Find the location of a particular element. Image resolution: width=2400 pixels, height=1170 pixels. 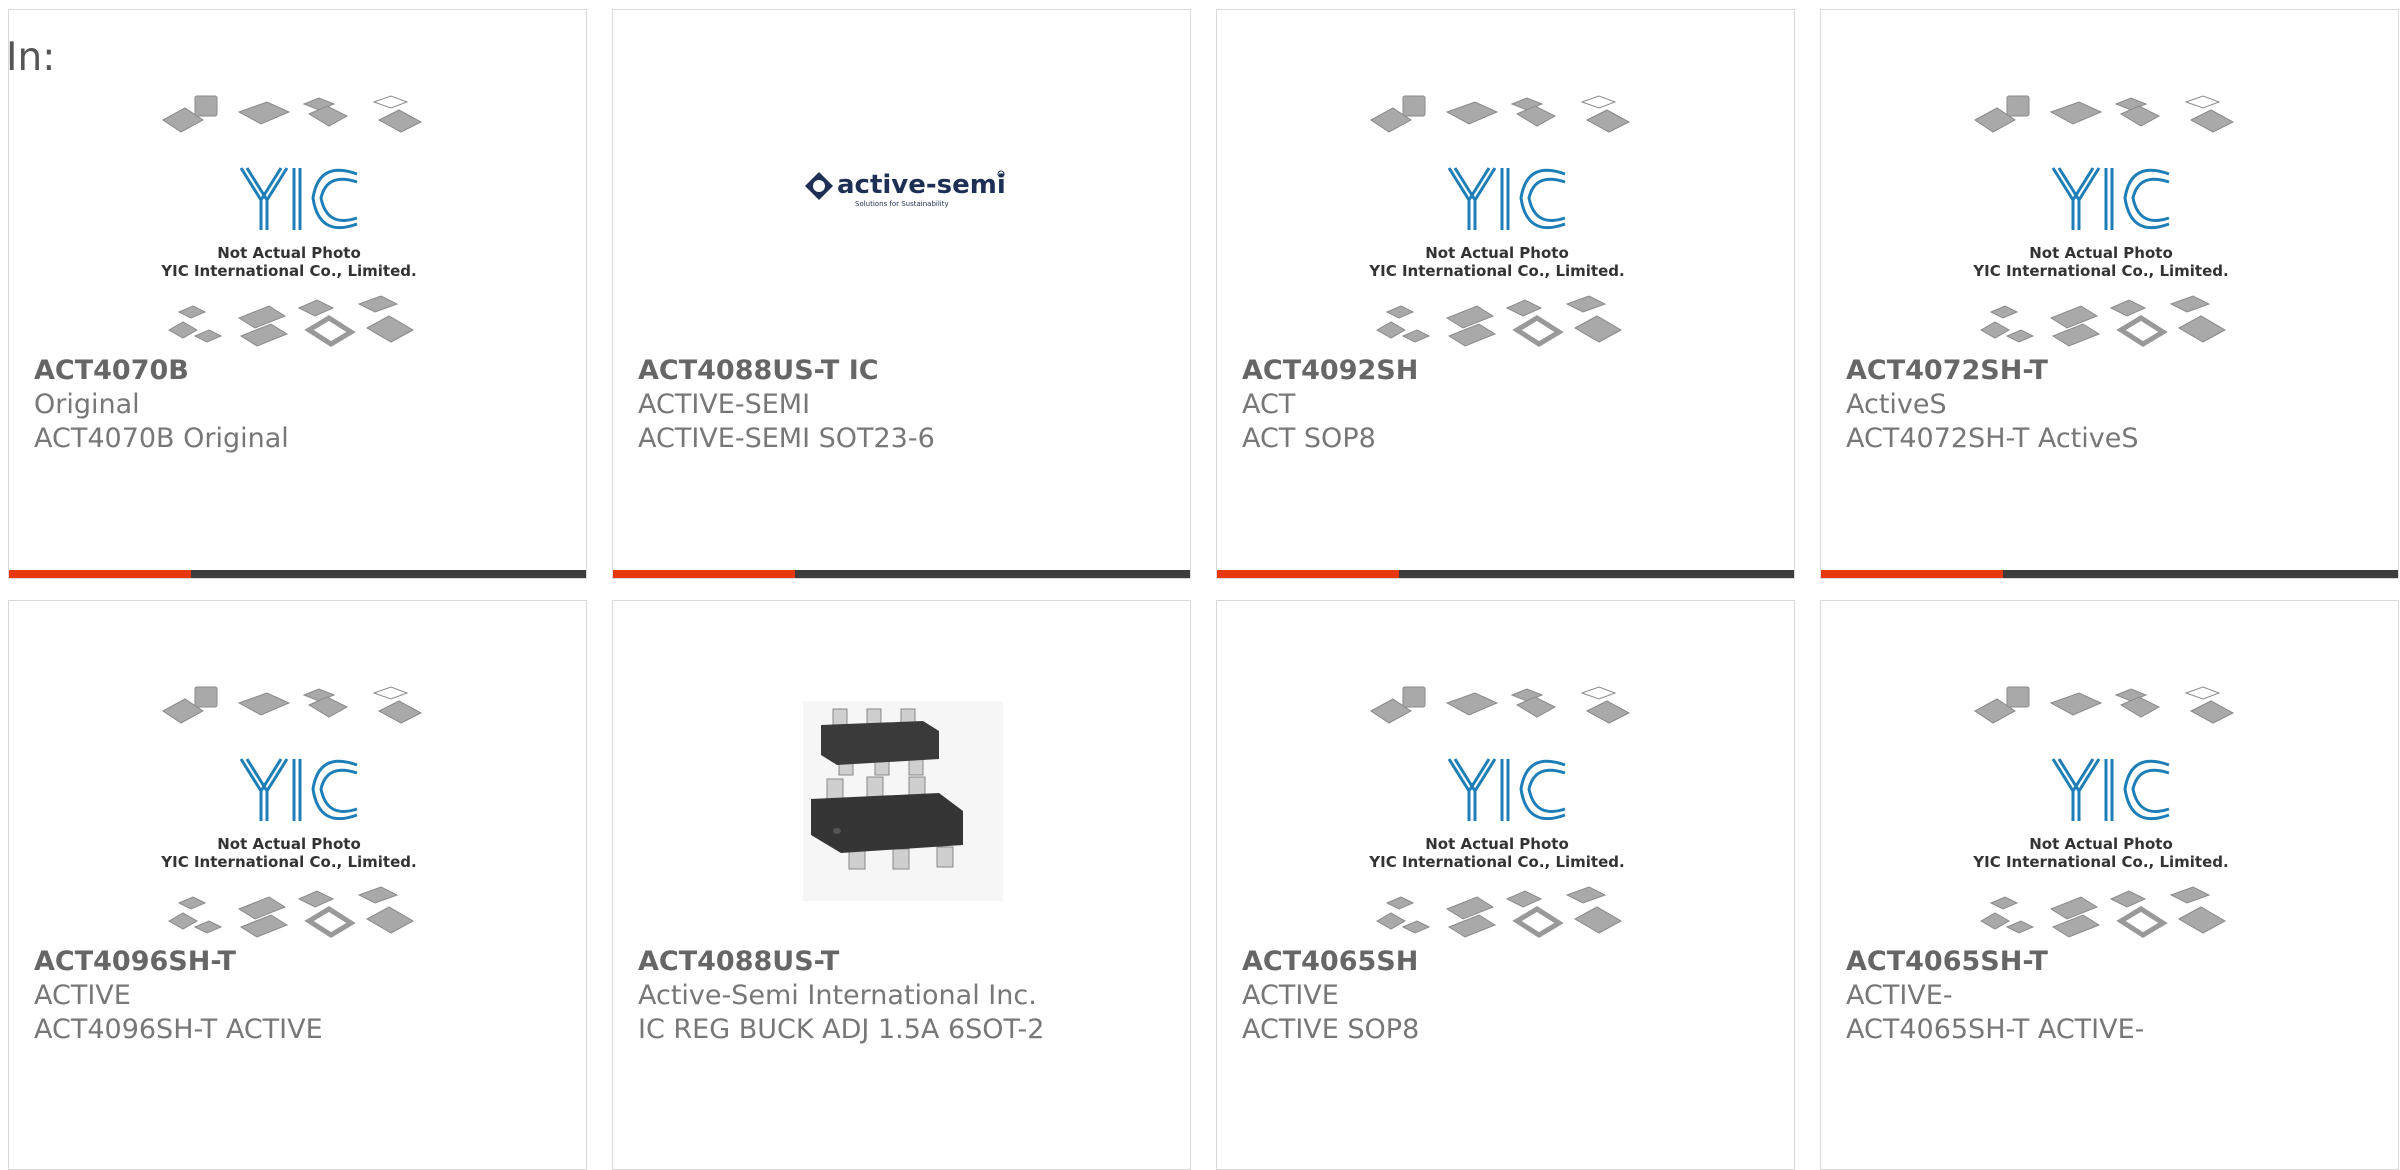

product-manufacturer: ACT is located at coordinates (1269, 404).